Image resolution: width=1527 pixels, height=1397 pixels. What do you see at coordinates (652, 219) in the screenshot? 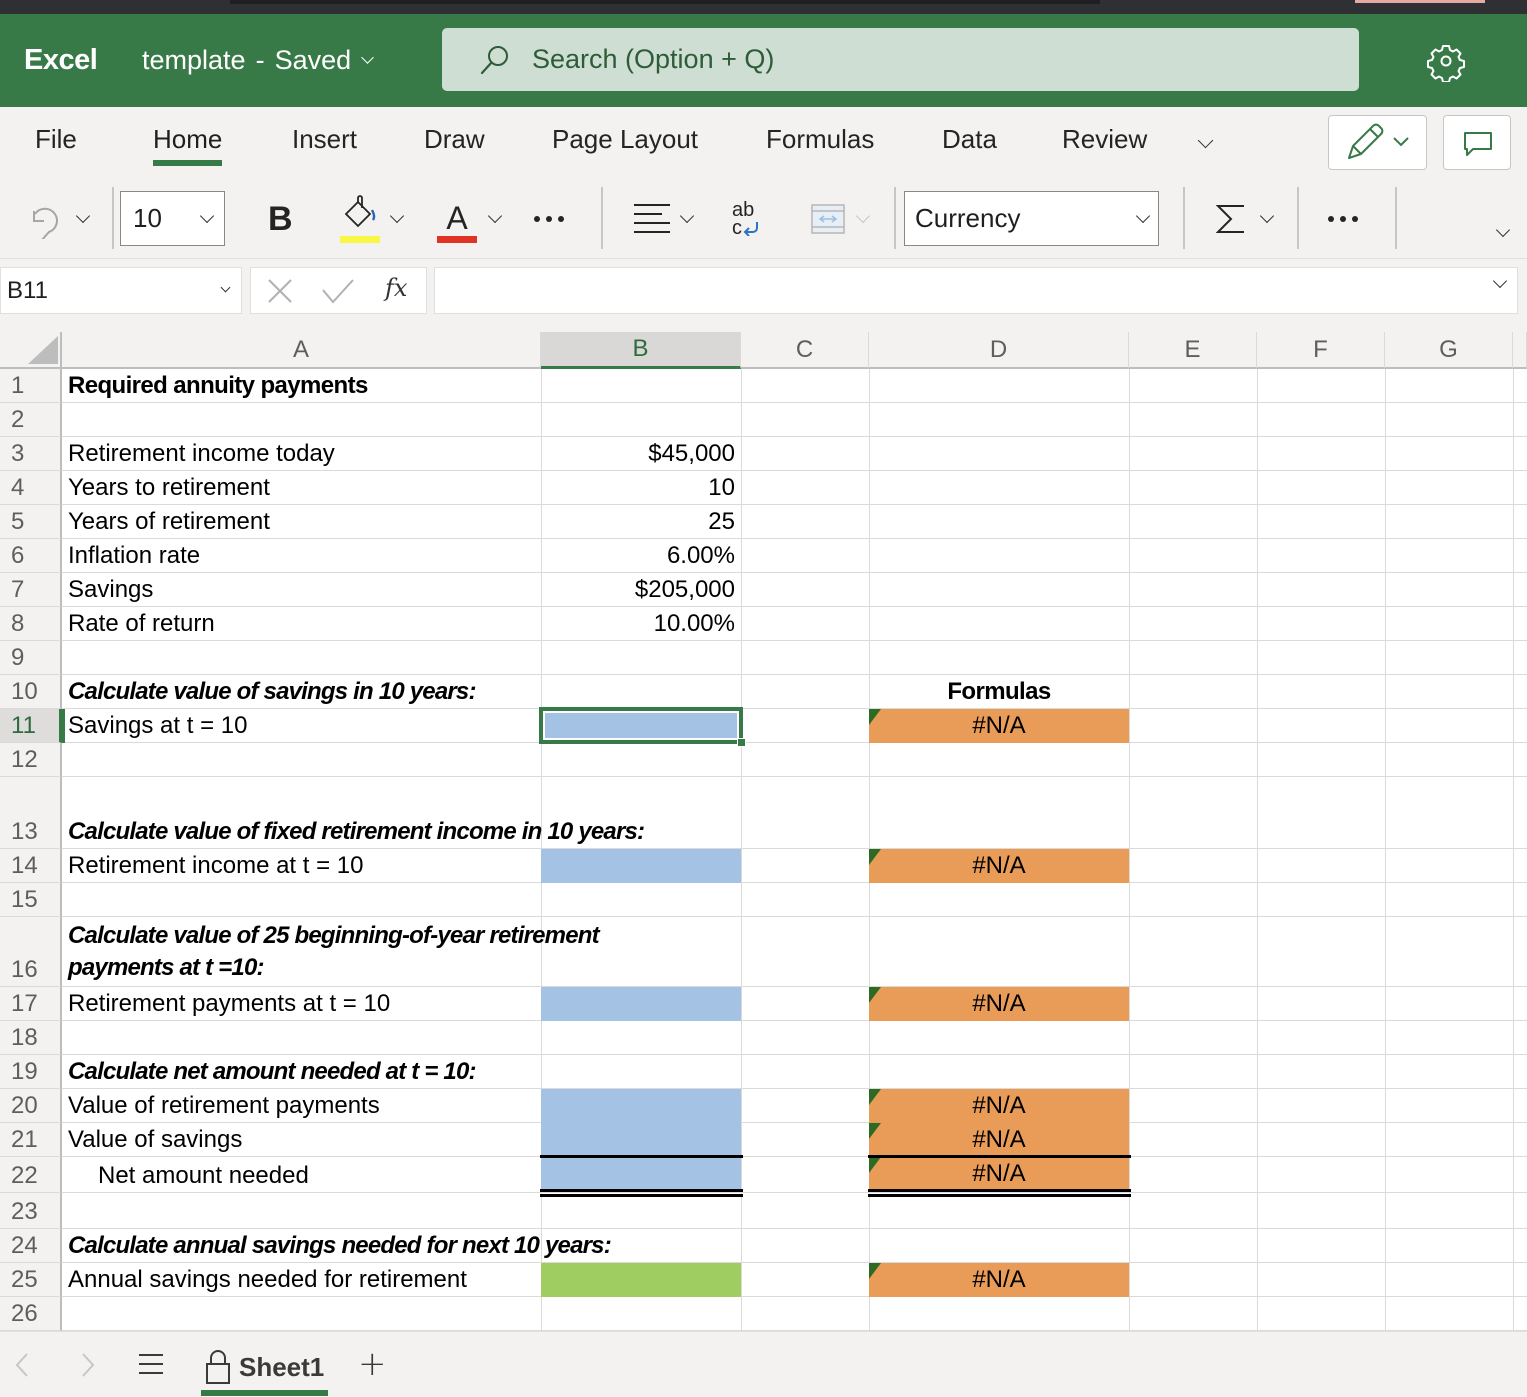
I see `align-button` at bounding box center [652, 219].